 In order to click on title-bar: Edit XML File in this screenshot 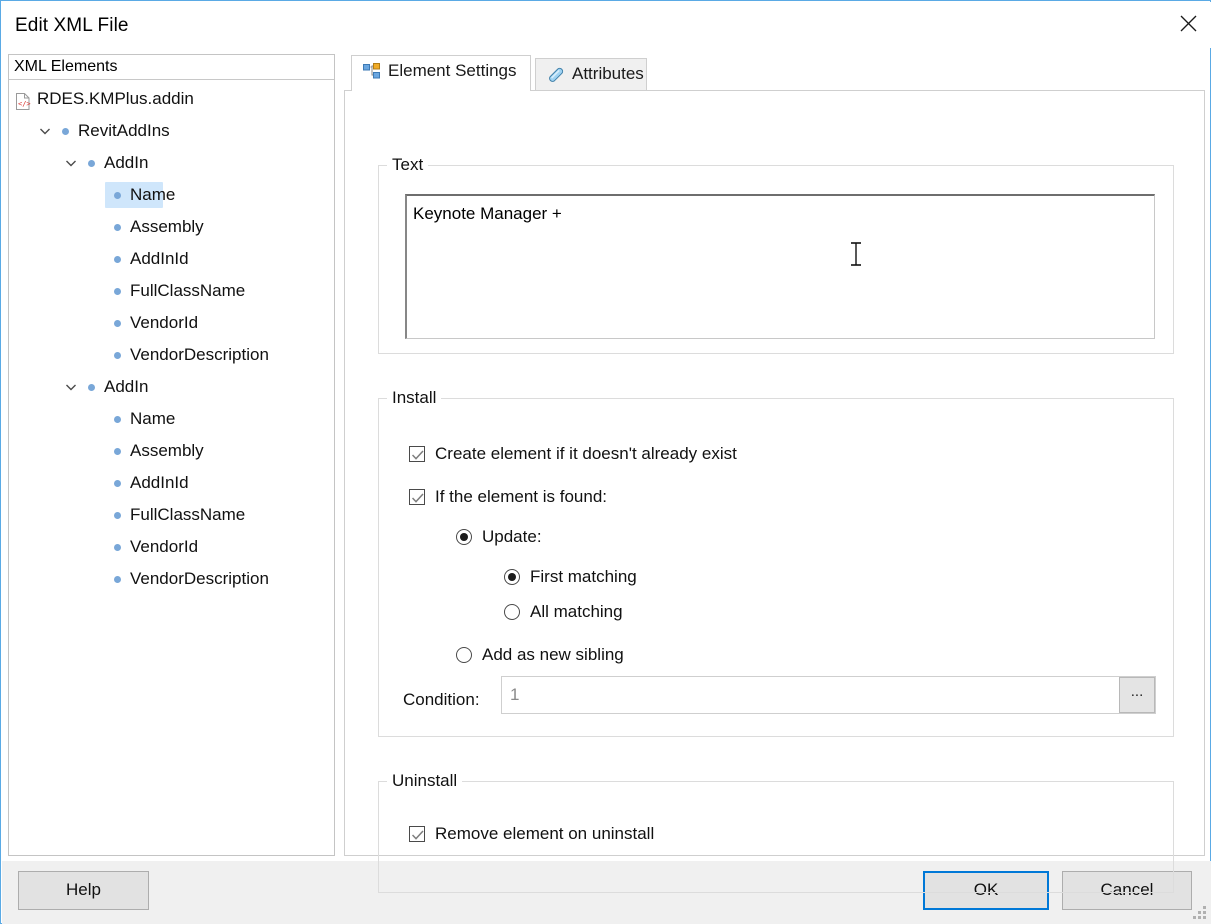, I will do `click(606, 25)`.